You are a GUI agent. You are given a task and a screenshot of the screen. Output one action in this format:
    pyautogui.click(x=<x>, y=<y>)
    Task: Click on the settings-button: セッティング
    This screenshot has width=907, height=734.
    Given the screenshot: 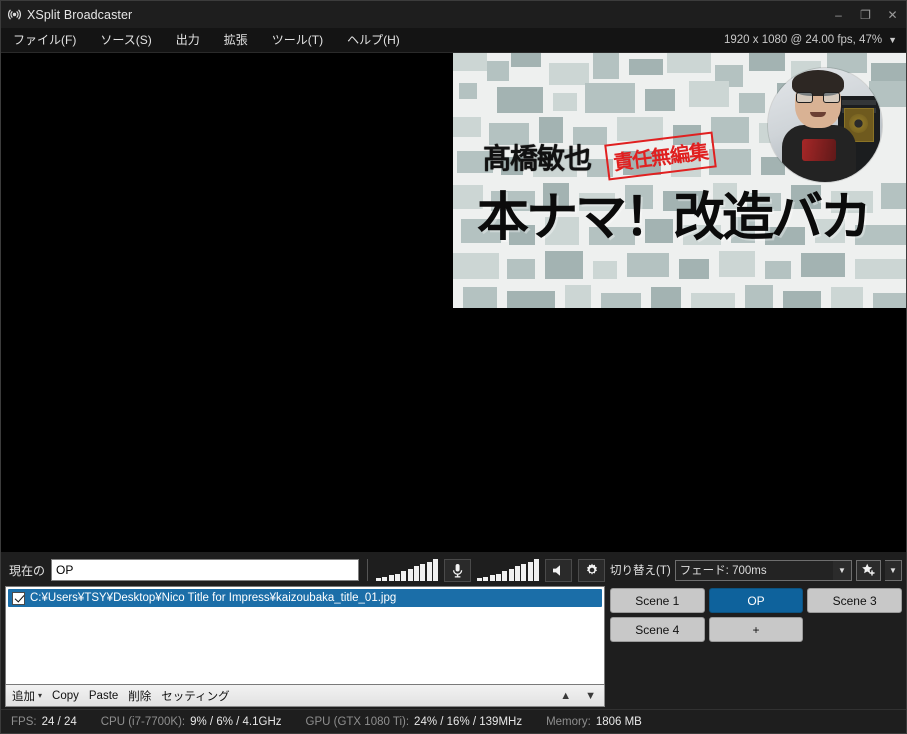 What is the action you would take?
    pyautogui.click(x=195, y=696)
    